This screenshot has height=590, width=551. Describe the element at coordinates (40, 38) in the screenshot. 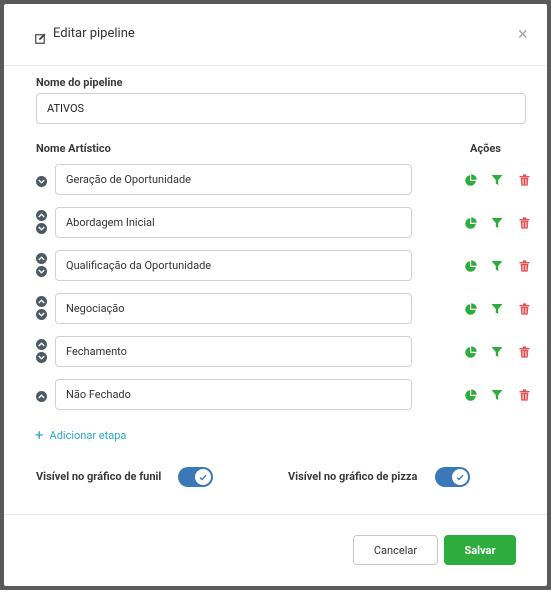

I see `edit-icon` at that location.